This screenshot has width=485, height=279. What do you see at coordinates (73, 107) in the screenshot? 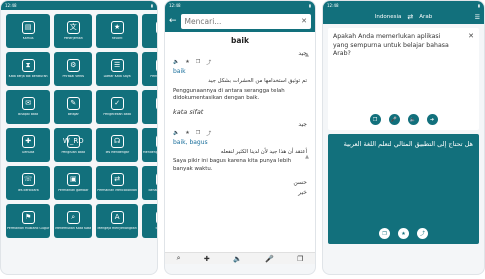
I see `menu-tile: ✎ Belajar` at bounding box center [73, 107].